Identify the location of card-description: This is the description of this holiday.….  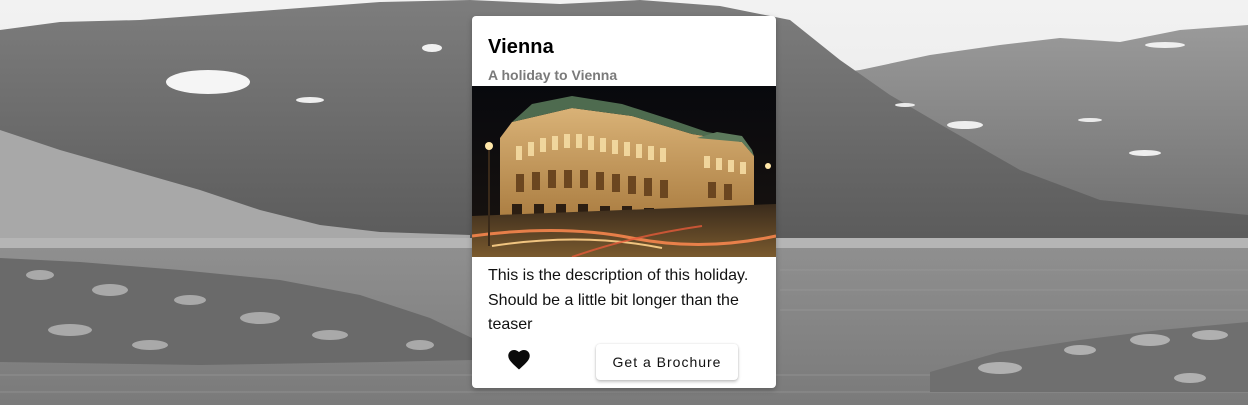
(618, 300).